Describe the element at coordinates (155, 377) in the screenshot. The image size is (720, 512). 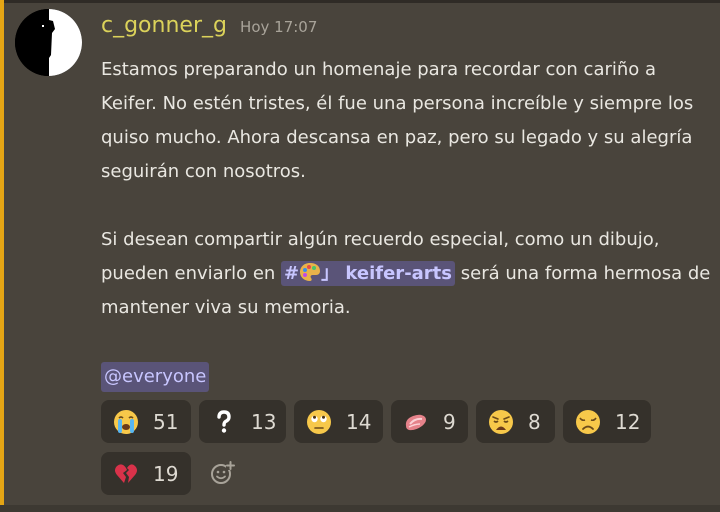
I see `everyone-mention: @everyone` at that location.